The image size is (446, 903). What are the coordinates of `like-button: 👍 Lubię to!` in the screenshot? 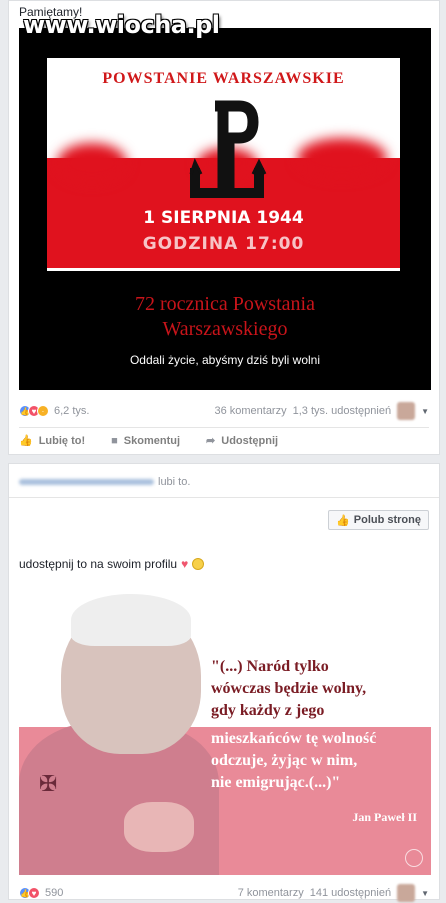 It's located at (52, 441).